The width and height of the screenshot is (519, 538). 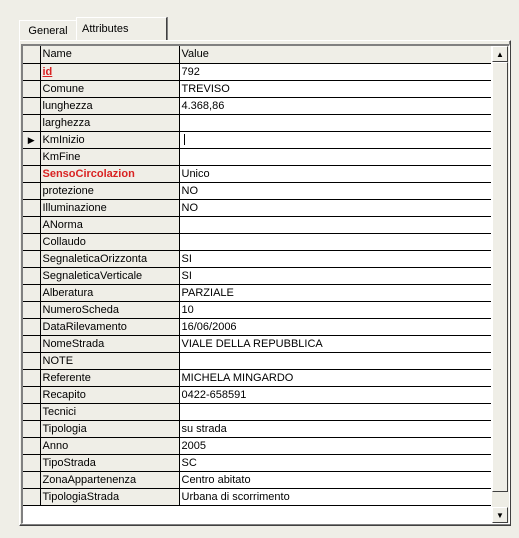 I want to click on column-header-name: Name, so click(x=110, y=55).